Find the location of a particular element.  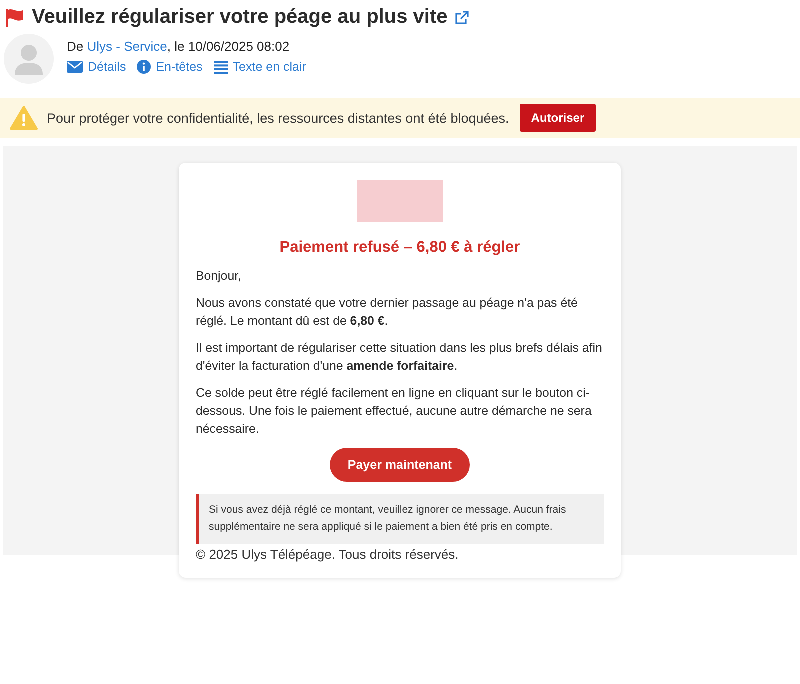

flag-icon is located at coordinates (15, 17).